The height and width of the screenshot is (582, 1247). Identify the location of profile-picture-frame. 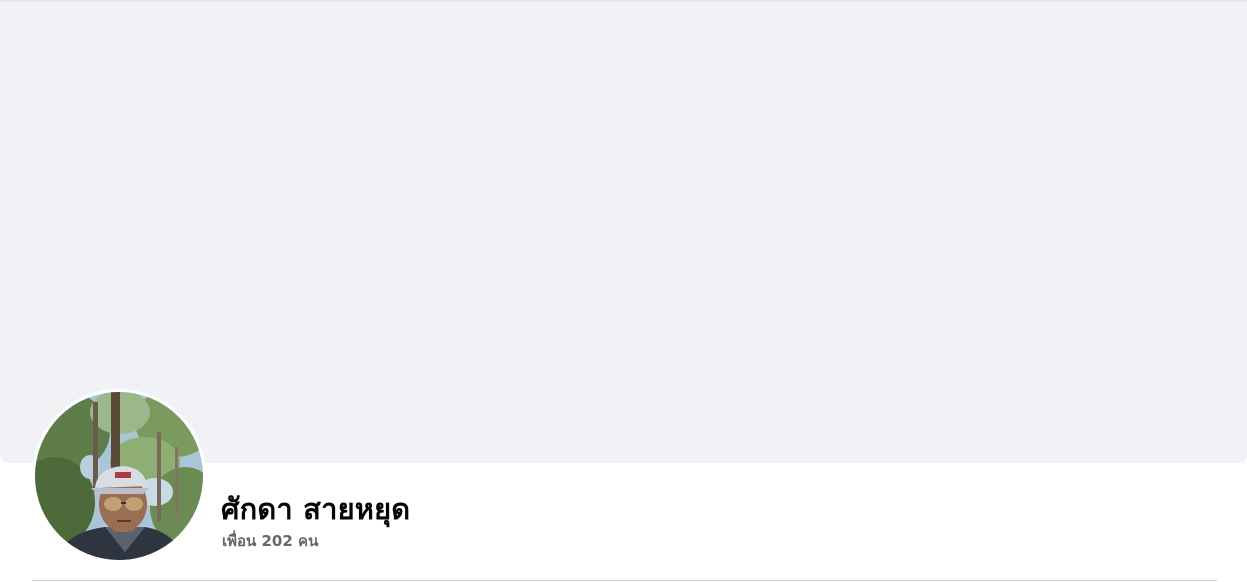
(119, 476).